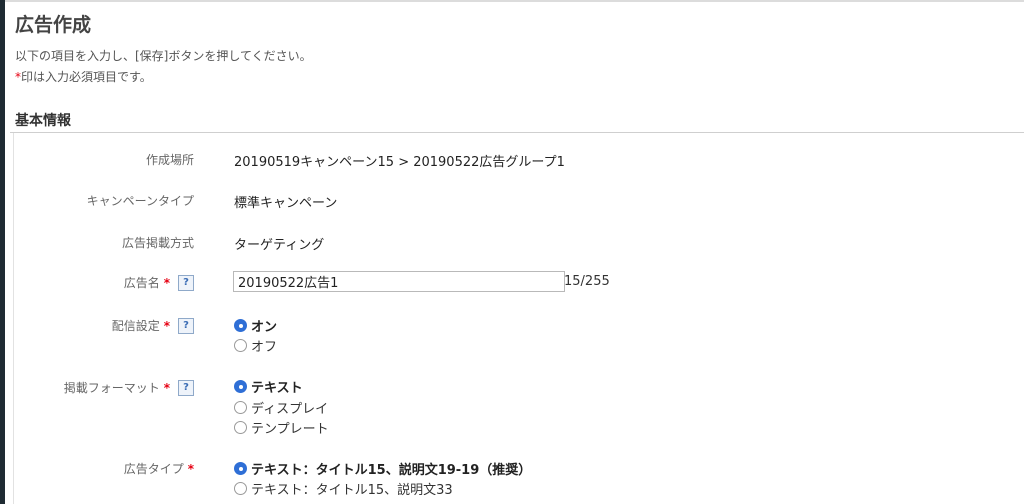  I want to click on radio-label: テンプレート, so click(290, 429).